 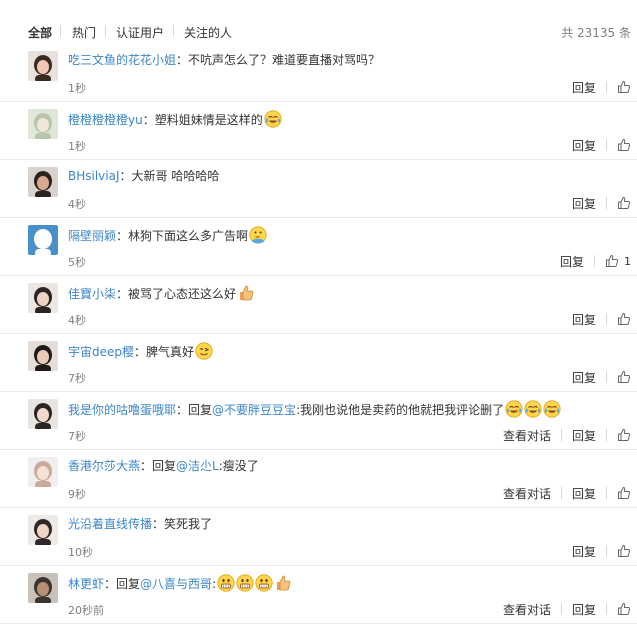 I want to click on comment-username: 林更虾, so click(x=86, y=584).